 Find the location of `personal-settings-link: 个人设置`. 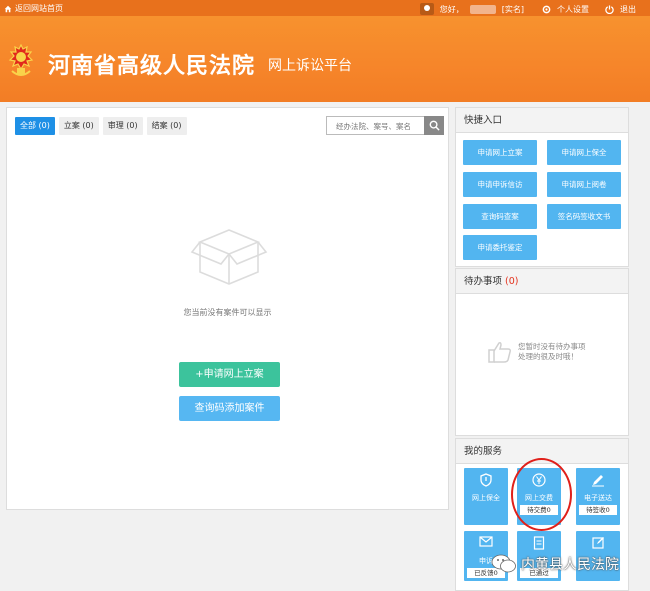

personal-settings-link: 个人设置 is located at coordinates (573, 9).